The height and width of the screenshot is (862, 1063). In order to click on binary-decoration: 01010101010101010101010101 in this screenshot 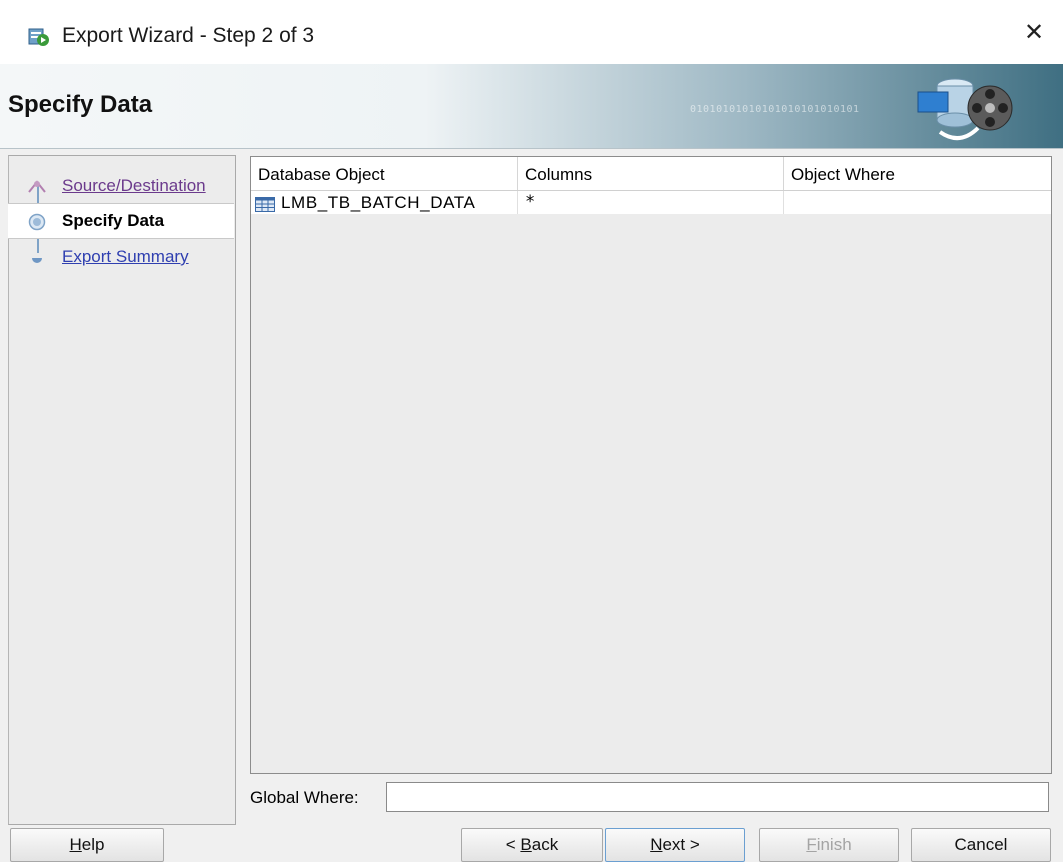, I will do `click(775, 109)`.